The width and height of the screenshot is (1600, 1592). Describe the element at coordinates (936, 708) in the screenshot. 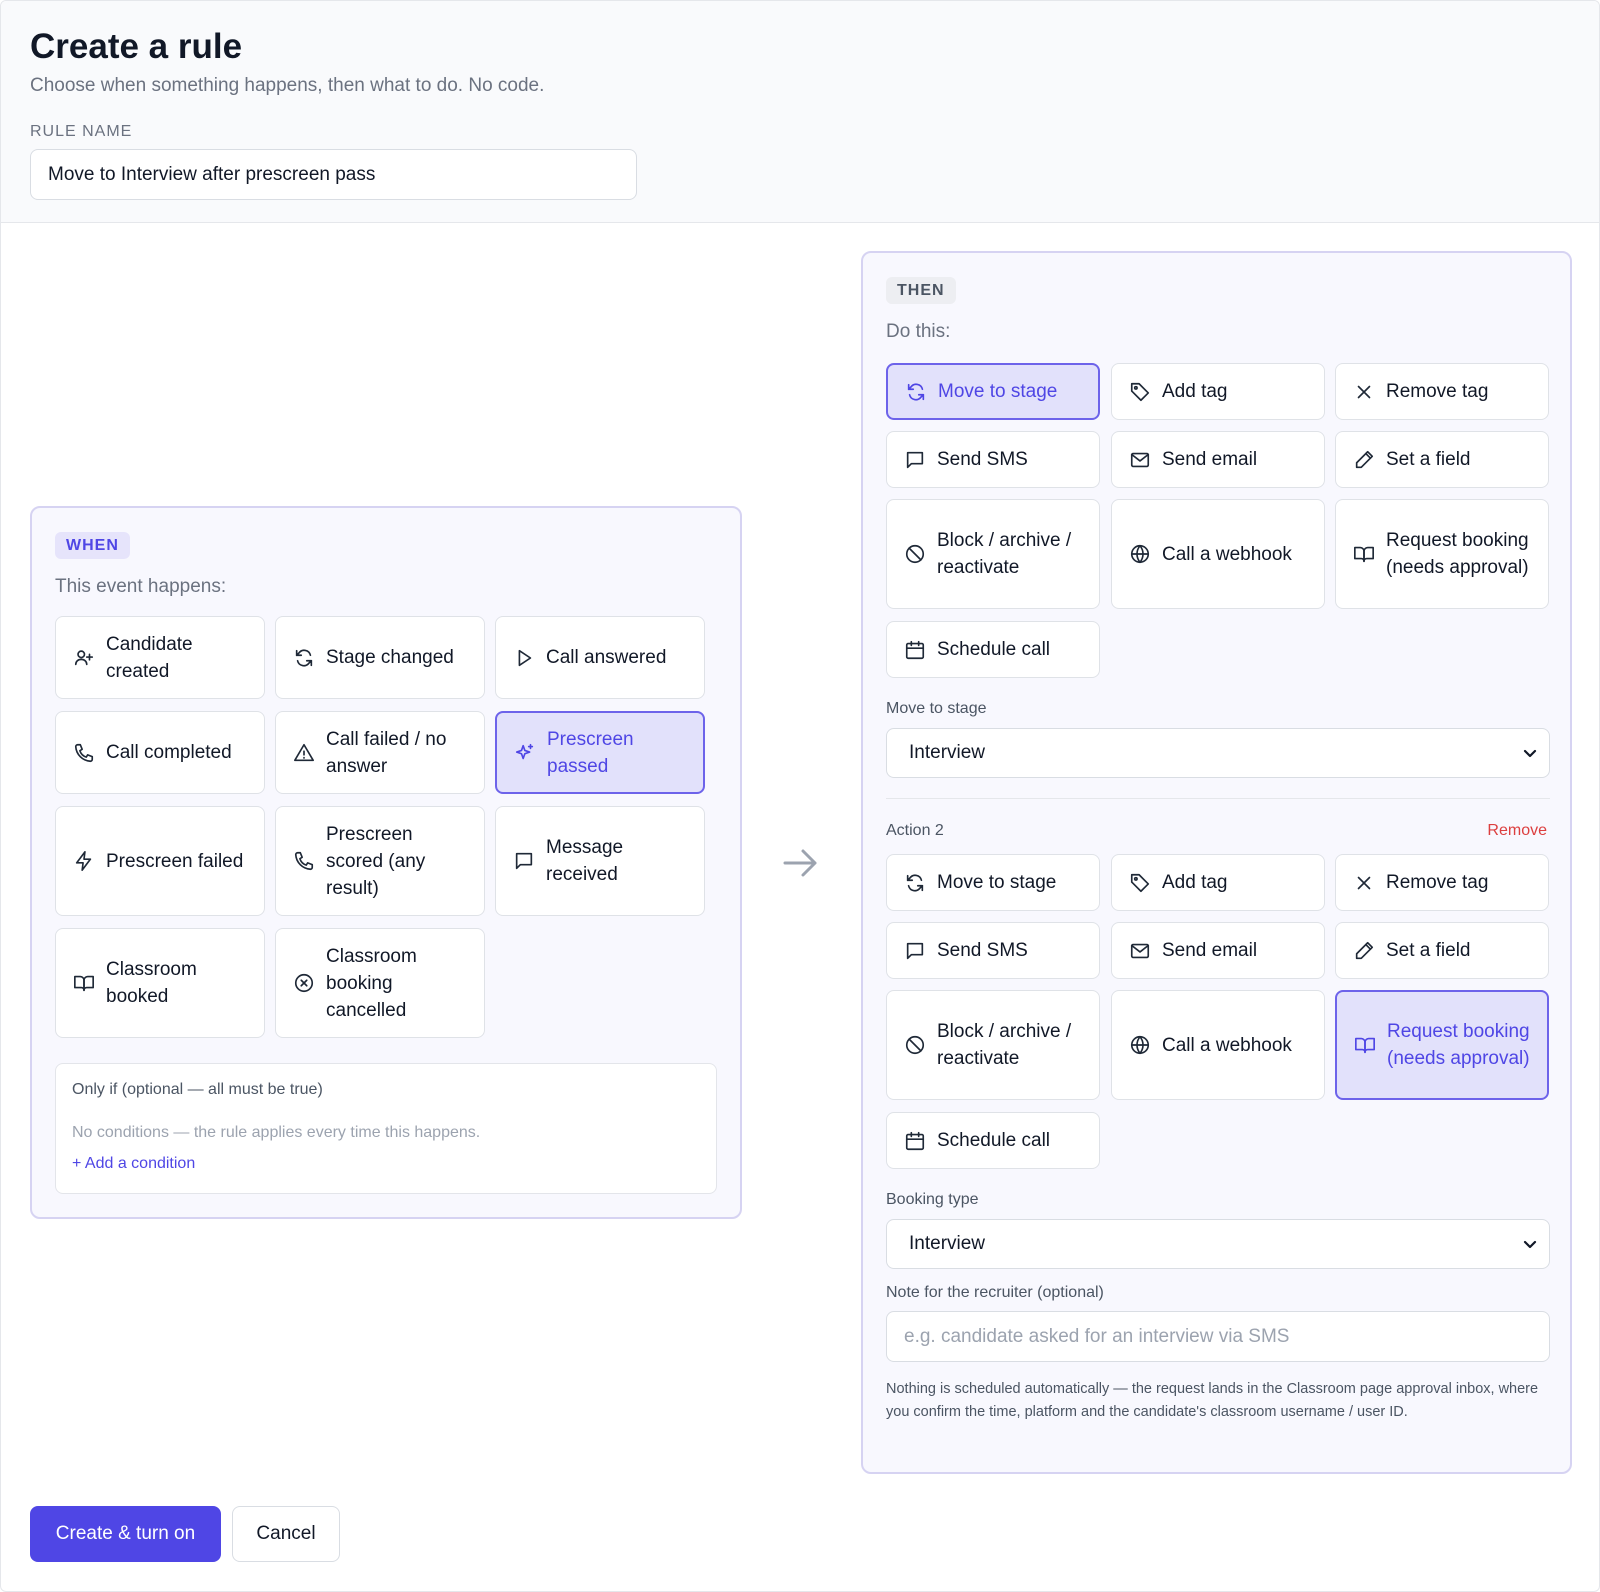

I see `move-to-stage-label: Move to stage` at that location.